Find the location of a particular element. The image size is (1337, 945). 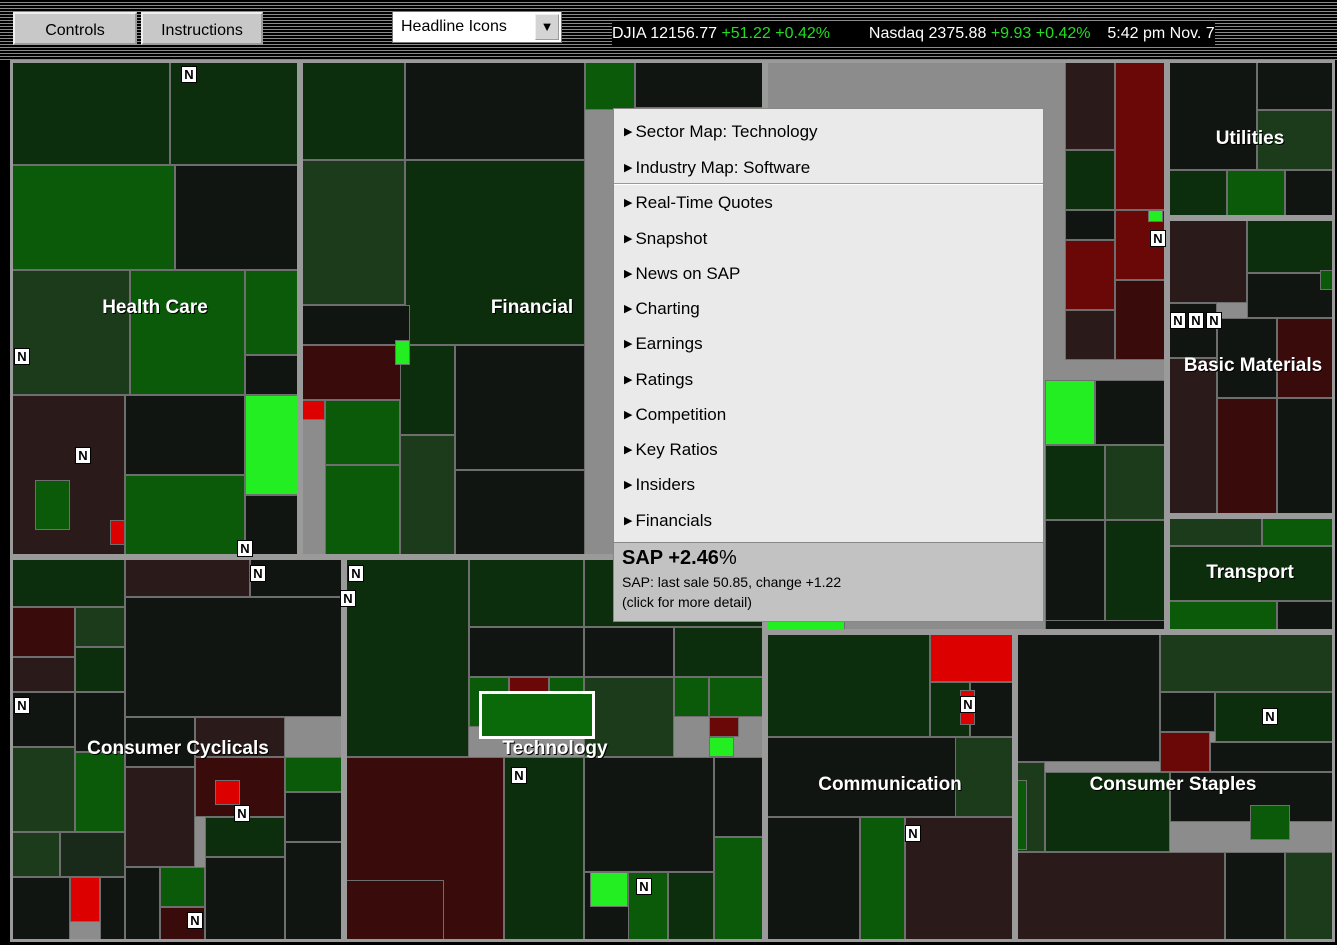

menu-item-earnings: Earnings is located at coordinates (663, 344).